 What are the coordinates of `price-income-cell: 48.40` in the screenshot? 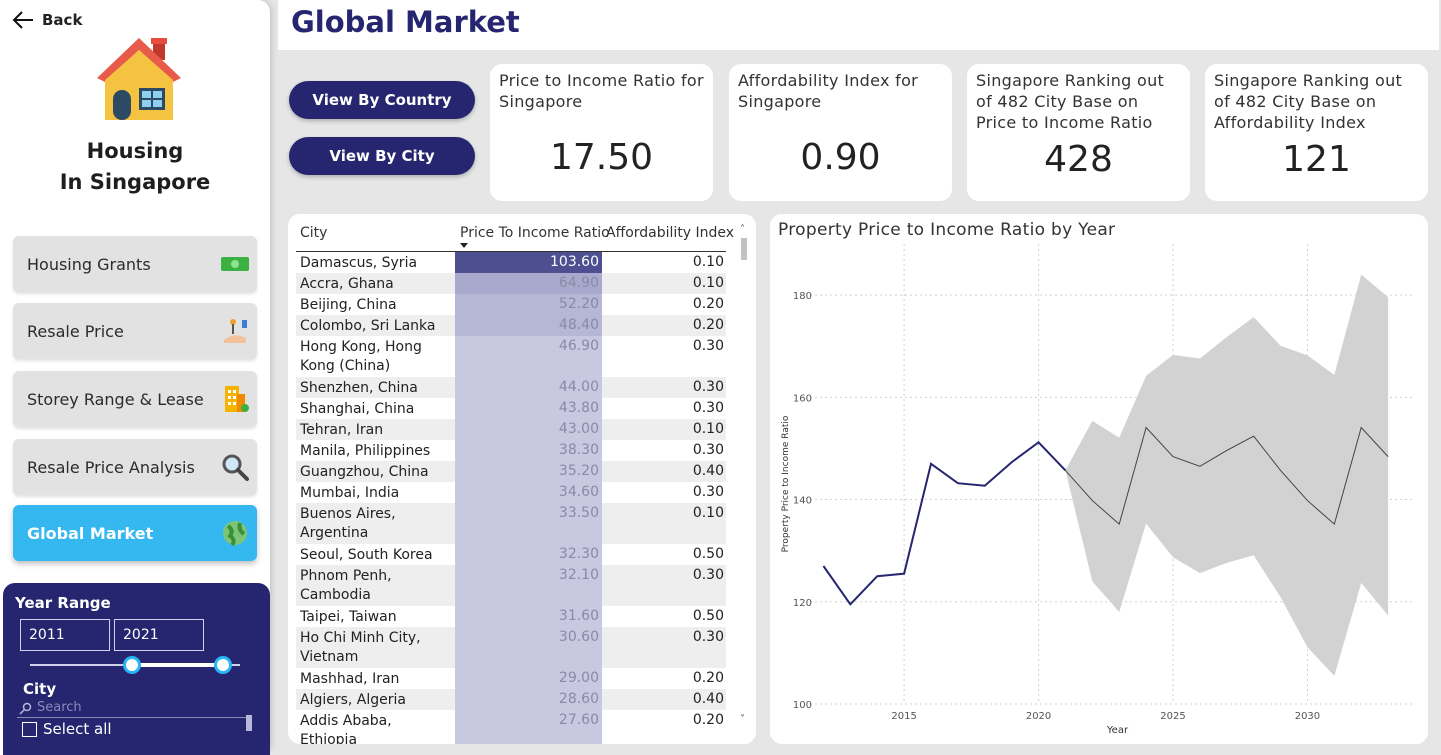 It's located at (578, 325).